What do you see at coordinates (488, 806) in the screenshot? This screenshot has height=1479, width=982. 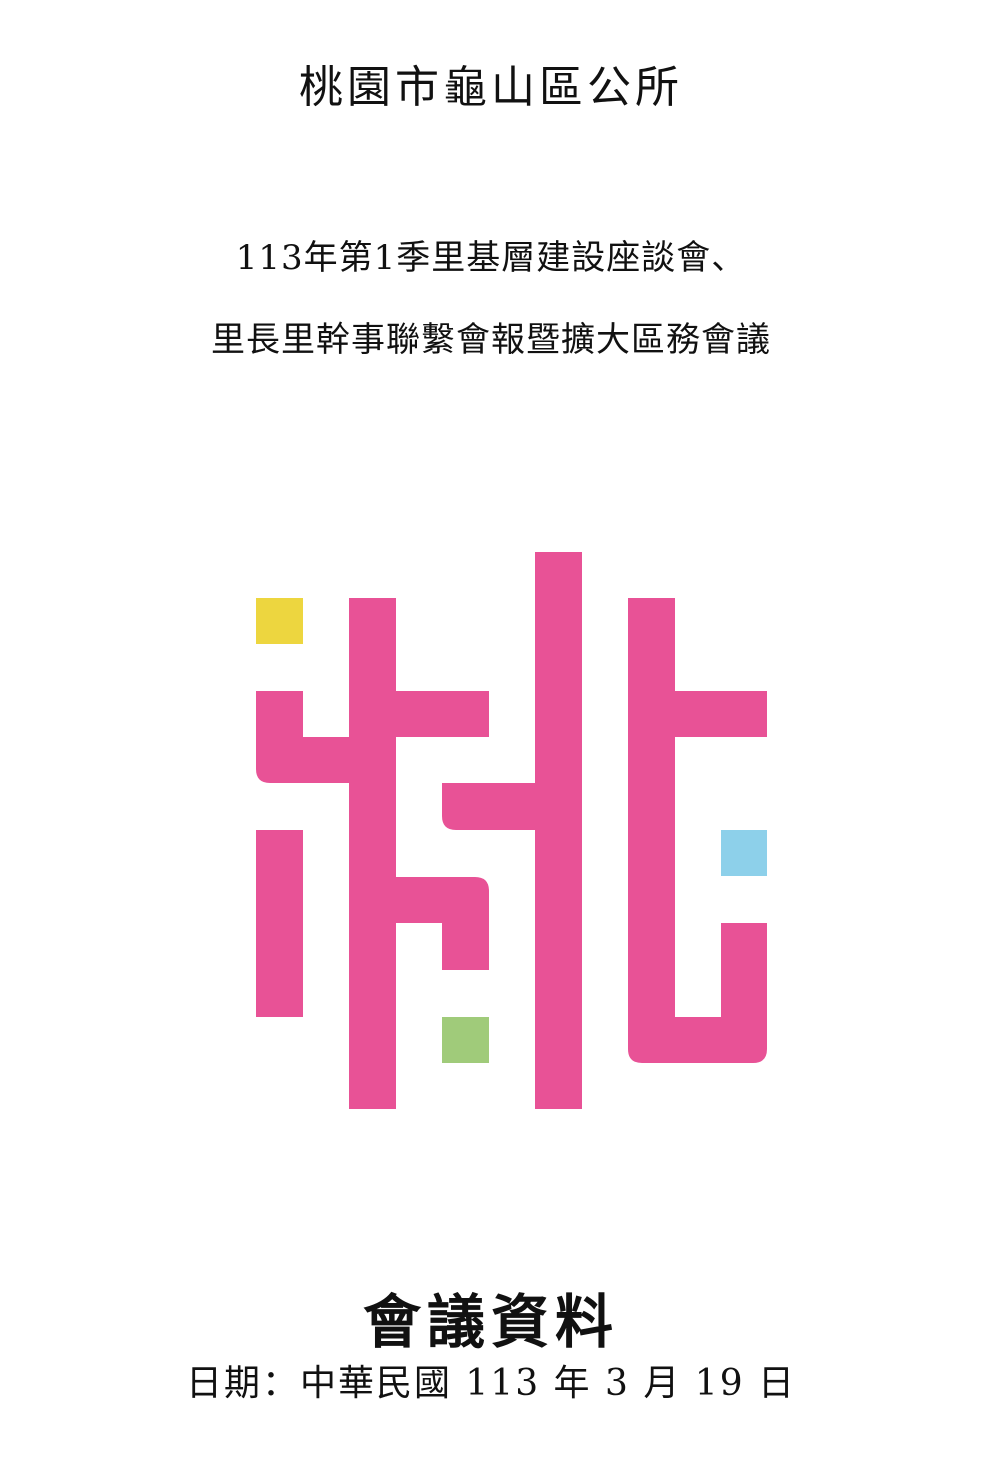 I see `logo-middle-connector` at bounding box center [488, 806].